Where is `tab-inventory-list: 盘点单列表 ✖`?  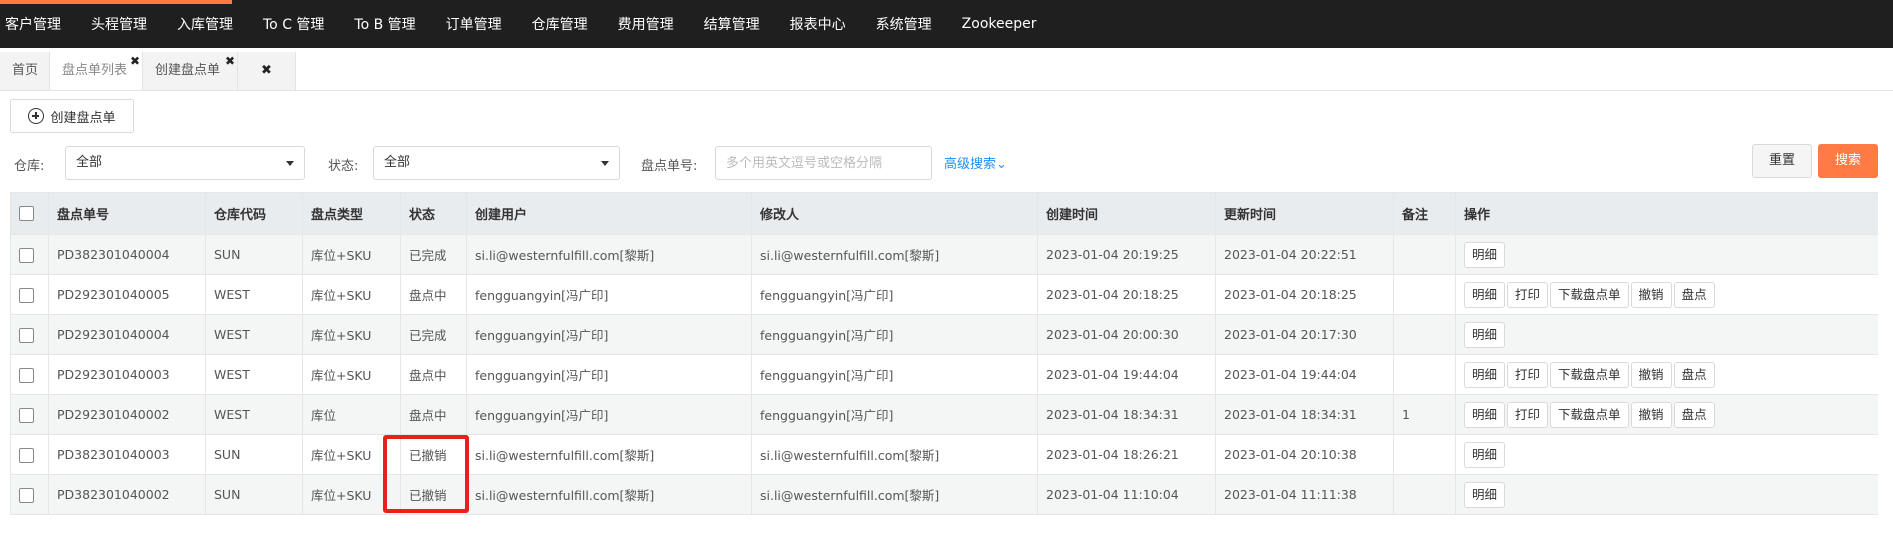 tab-inventory-list: 盘点单列表 ✖ is located at coordinates (96, 71).